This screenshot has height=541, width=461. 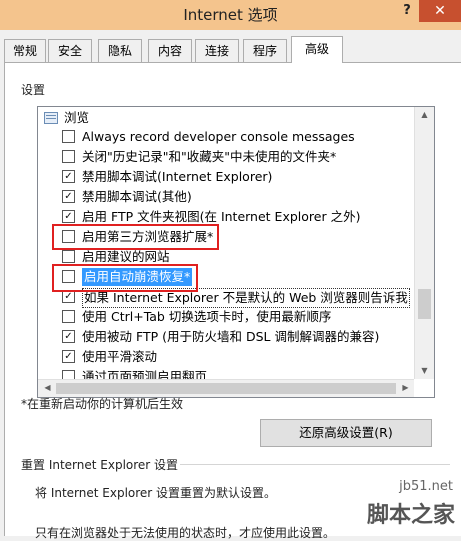 What do you see at coordinates (231, 336) in the screenshot?
I see `setting-label: 使用被动 FTP (用于防火墙和 DSL 调制解调器的兼容)` at bounding box center [231, 336].